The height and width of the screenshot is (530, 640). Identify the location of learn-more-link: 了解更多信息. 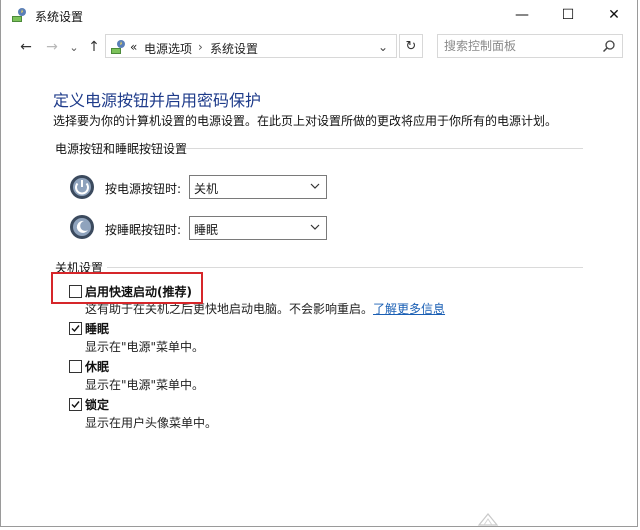
(409, 309).